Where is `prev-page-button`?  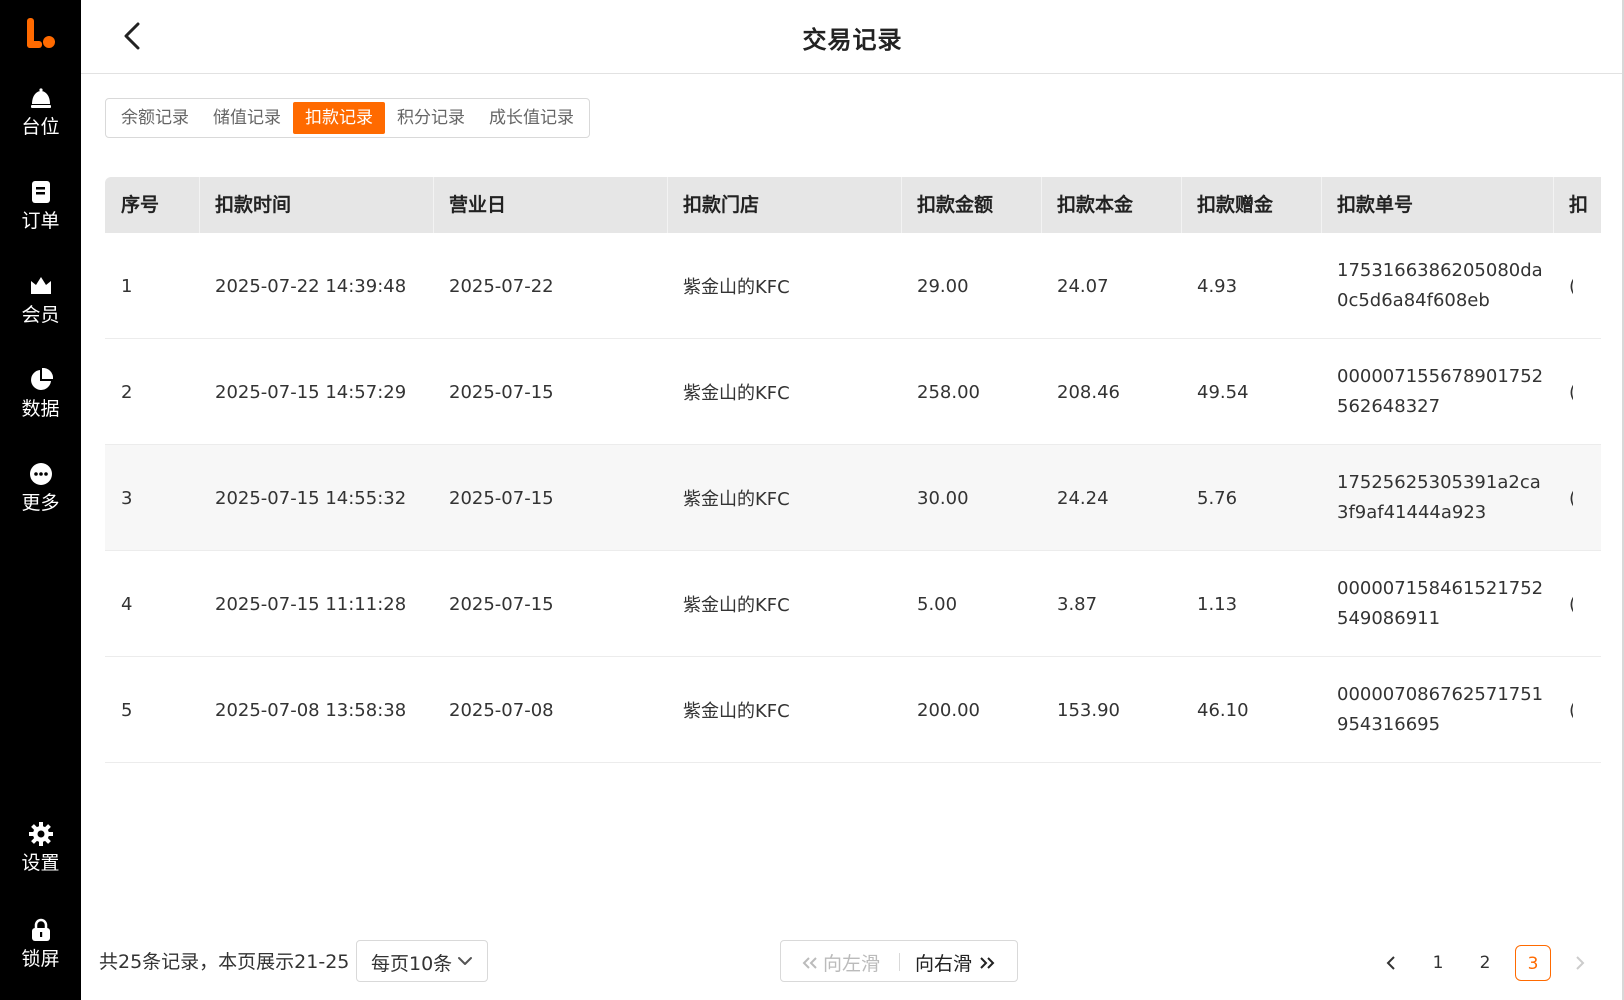
prev-page-button is located at coordinates (1391, 963).